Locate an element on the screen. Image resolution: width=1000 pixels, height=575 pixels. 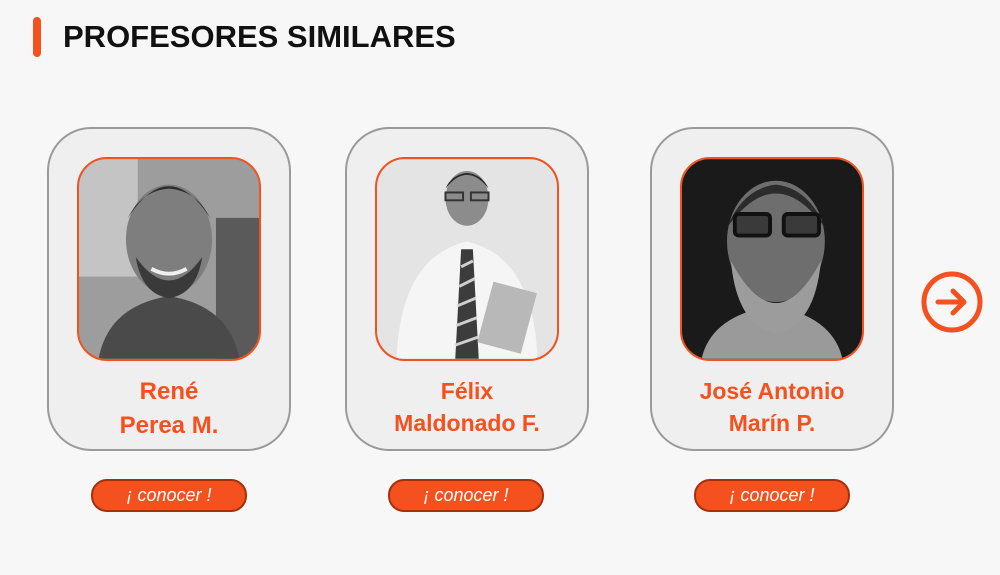
professor-card-jose-antonio-marin: José Antonio Marín P. is located at coordinates (772, 289).